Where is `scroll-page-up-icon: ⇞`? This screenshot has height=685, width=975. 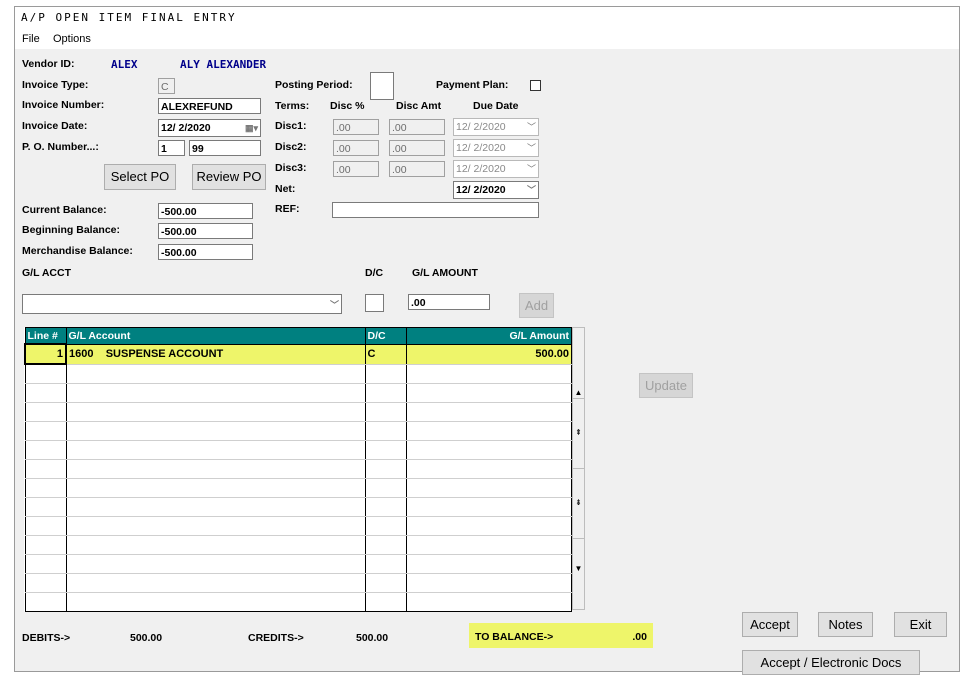
scroll-page-up-icon: ⇞ is located at coordinates (578, 433).